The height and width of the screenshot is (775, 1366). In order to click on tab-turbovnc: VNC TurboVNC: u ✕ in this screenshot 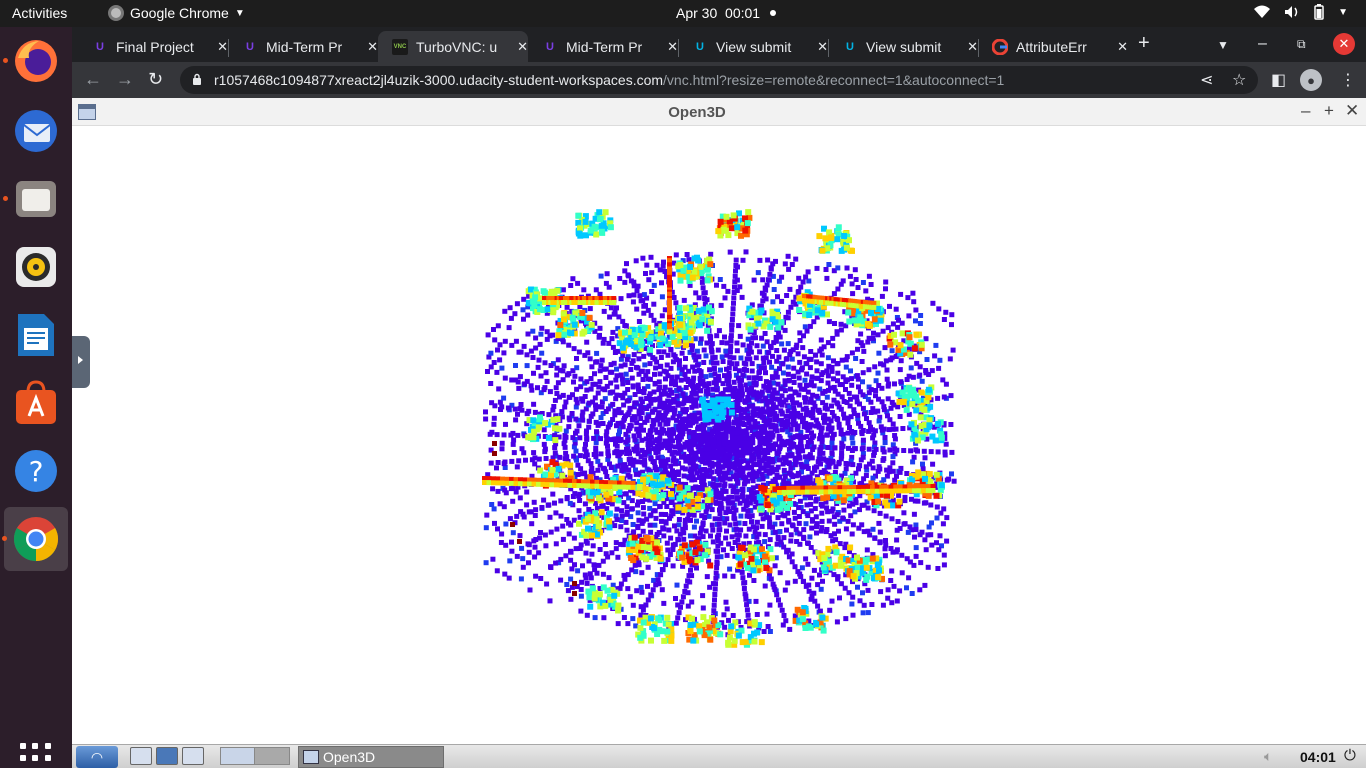, I will do `click(453, 46)`.